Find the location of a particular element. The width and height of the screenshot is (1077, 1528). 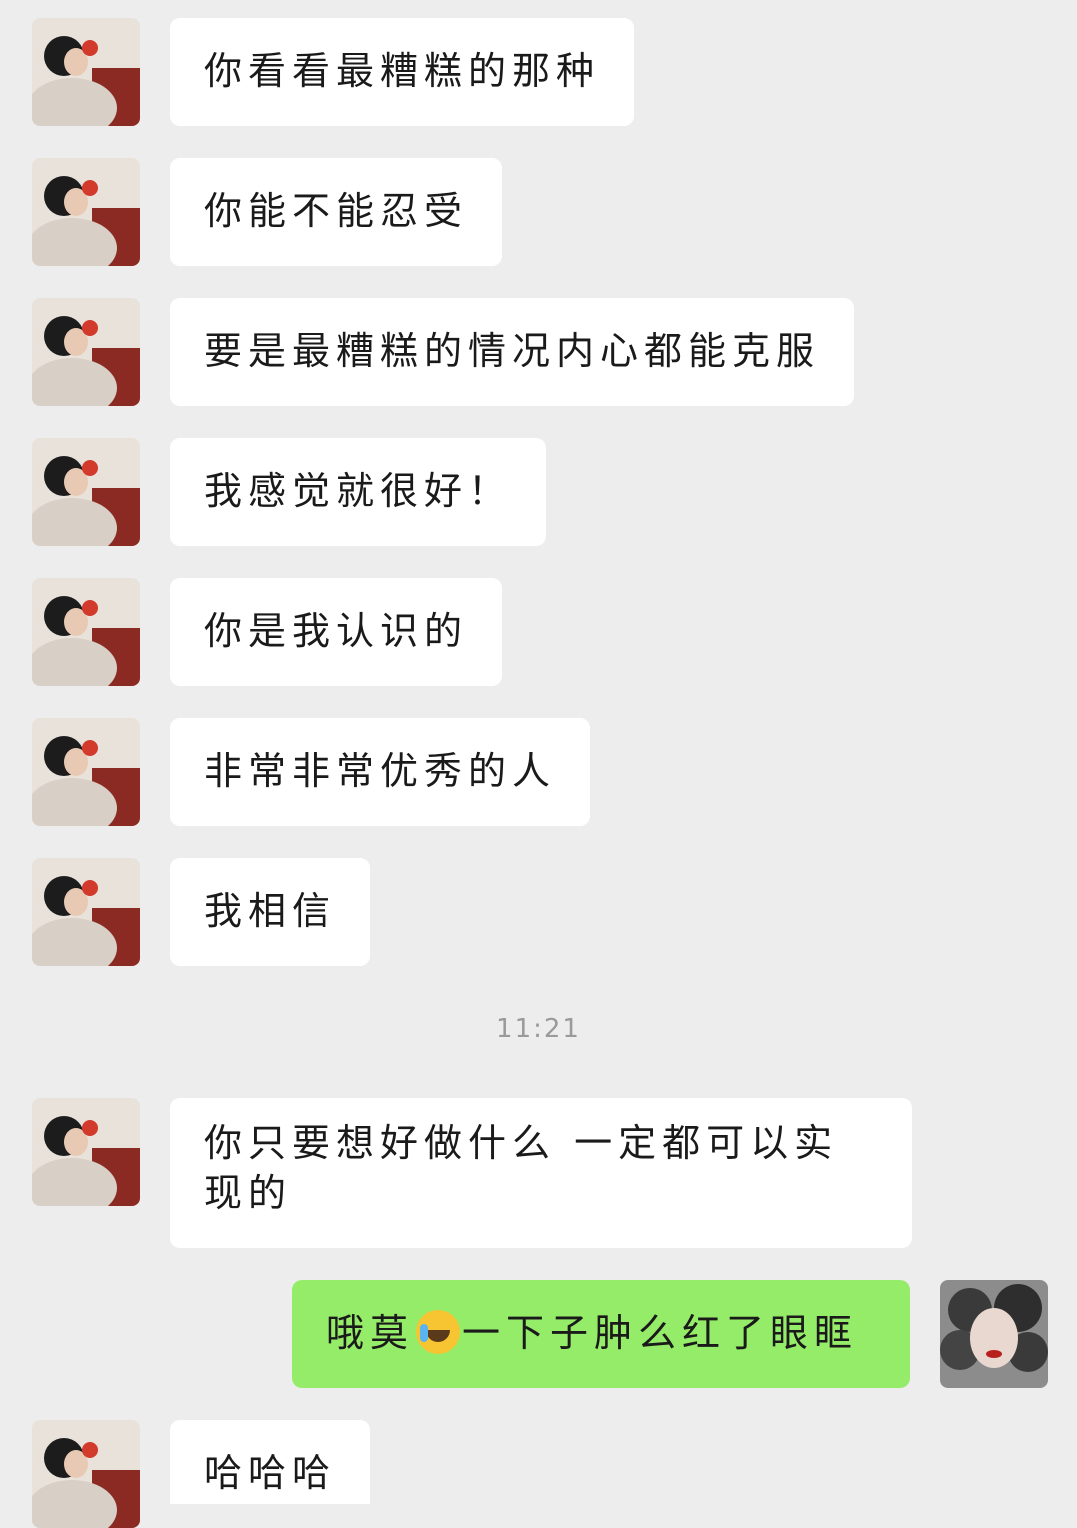

message-text: 哦莫 is located at coordinates (370, 1333).